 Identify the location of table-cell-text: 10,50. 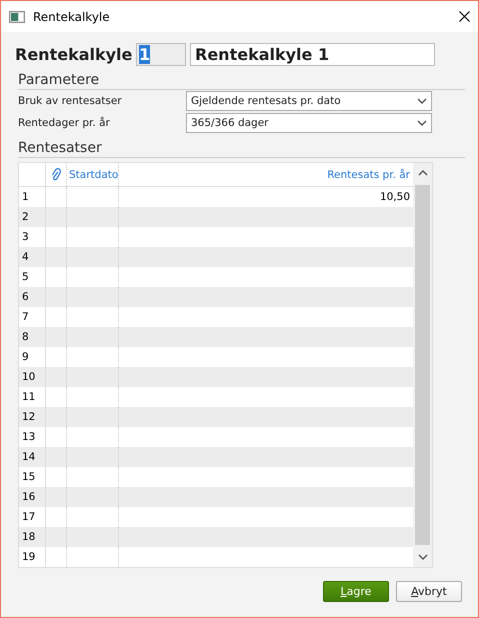
(394, 197).